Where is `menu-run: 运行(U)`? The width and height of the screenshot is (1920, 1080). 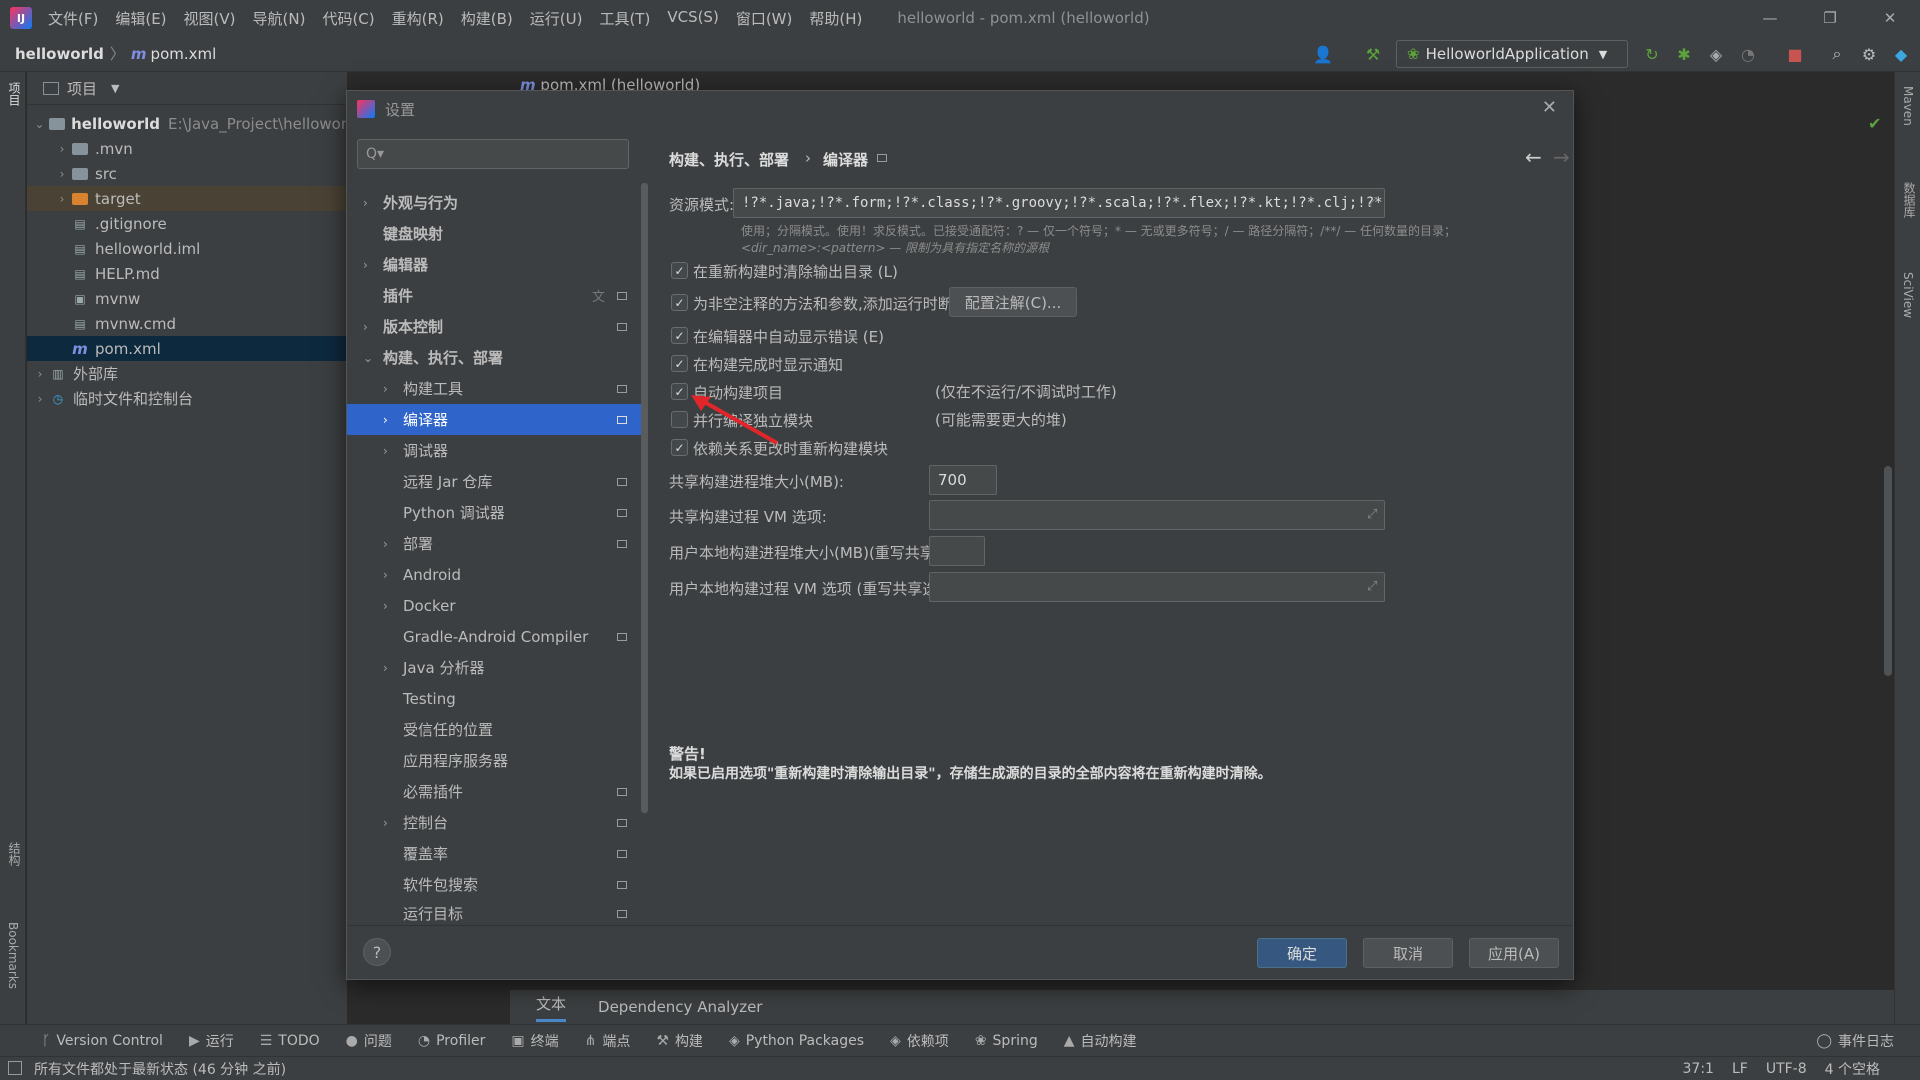
menu-run: 运行(U) is located at coordinates (556, 18).